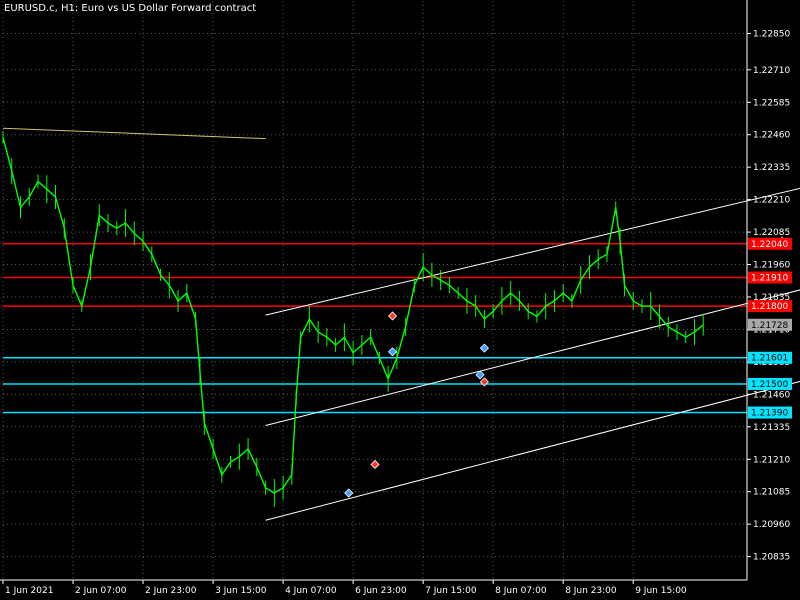  What do you see at coordinates (771, 428) in the screenshot?
I see `y-tick-label: 1.21335` at bounding box center [771, 428].